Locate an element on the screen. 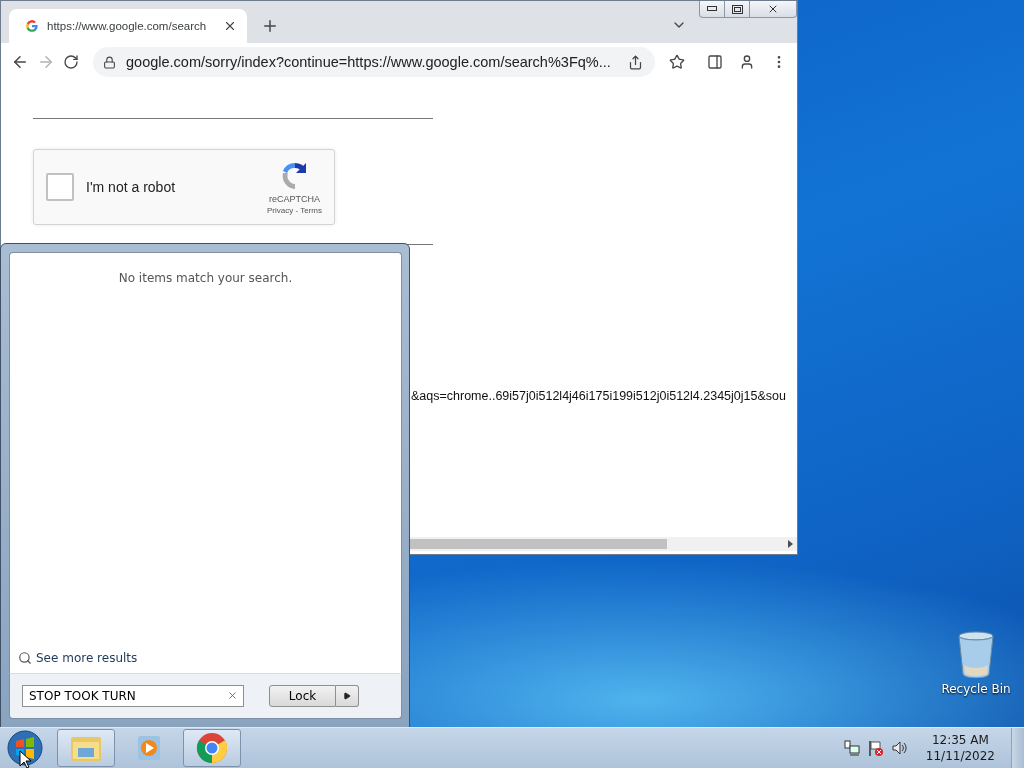 The height and width of the screenshot is (768, 1024). url-text: &aqs=chrome..69i57j0i512l4j46i175i199i512j0i512l4.2345j0j15&sou is located at coordinates (598, 396).